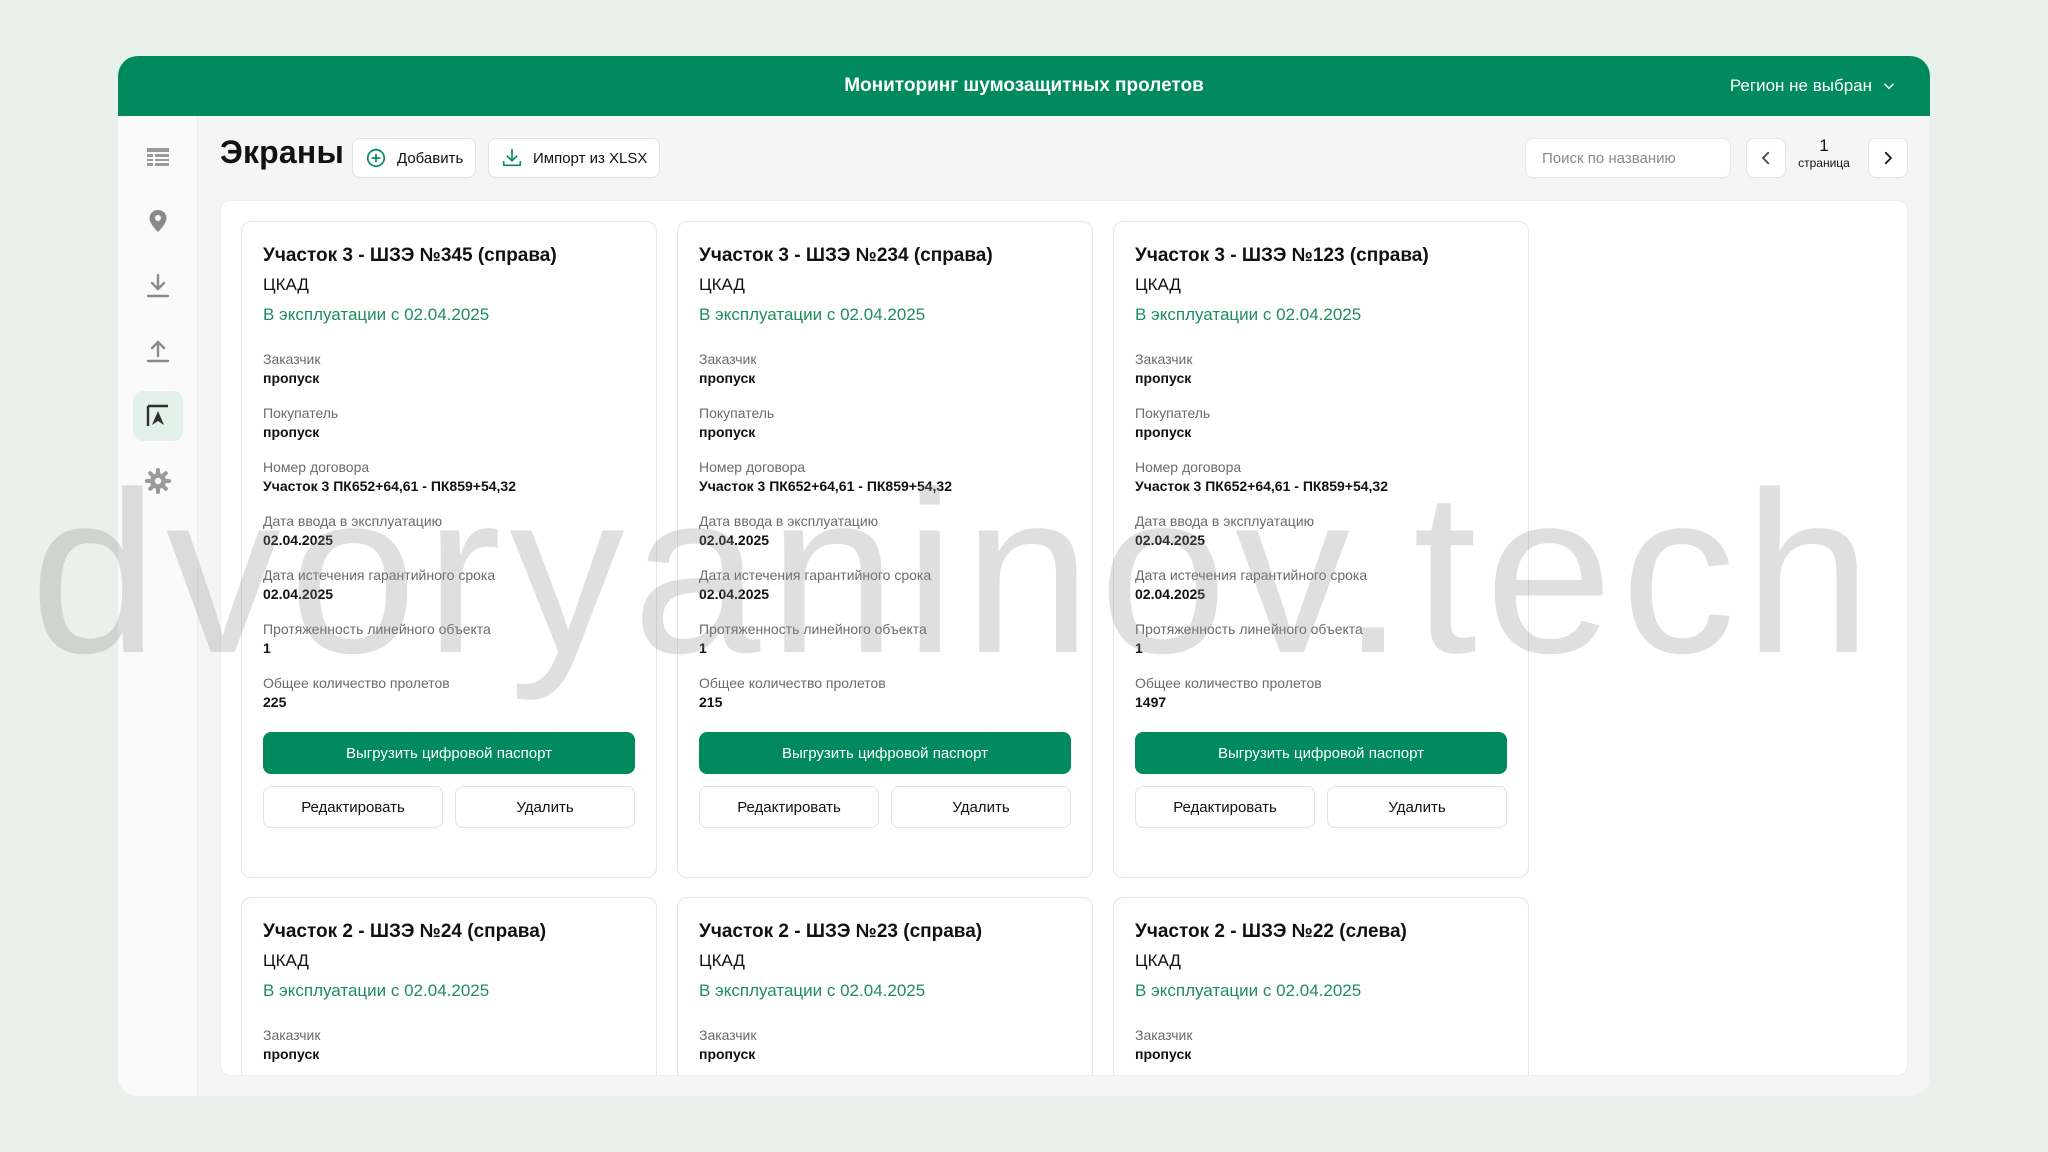 This screenshot has height=1152, width=2048. I want to click on sidebar-item-upload, so click(158, 351).